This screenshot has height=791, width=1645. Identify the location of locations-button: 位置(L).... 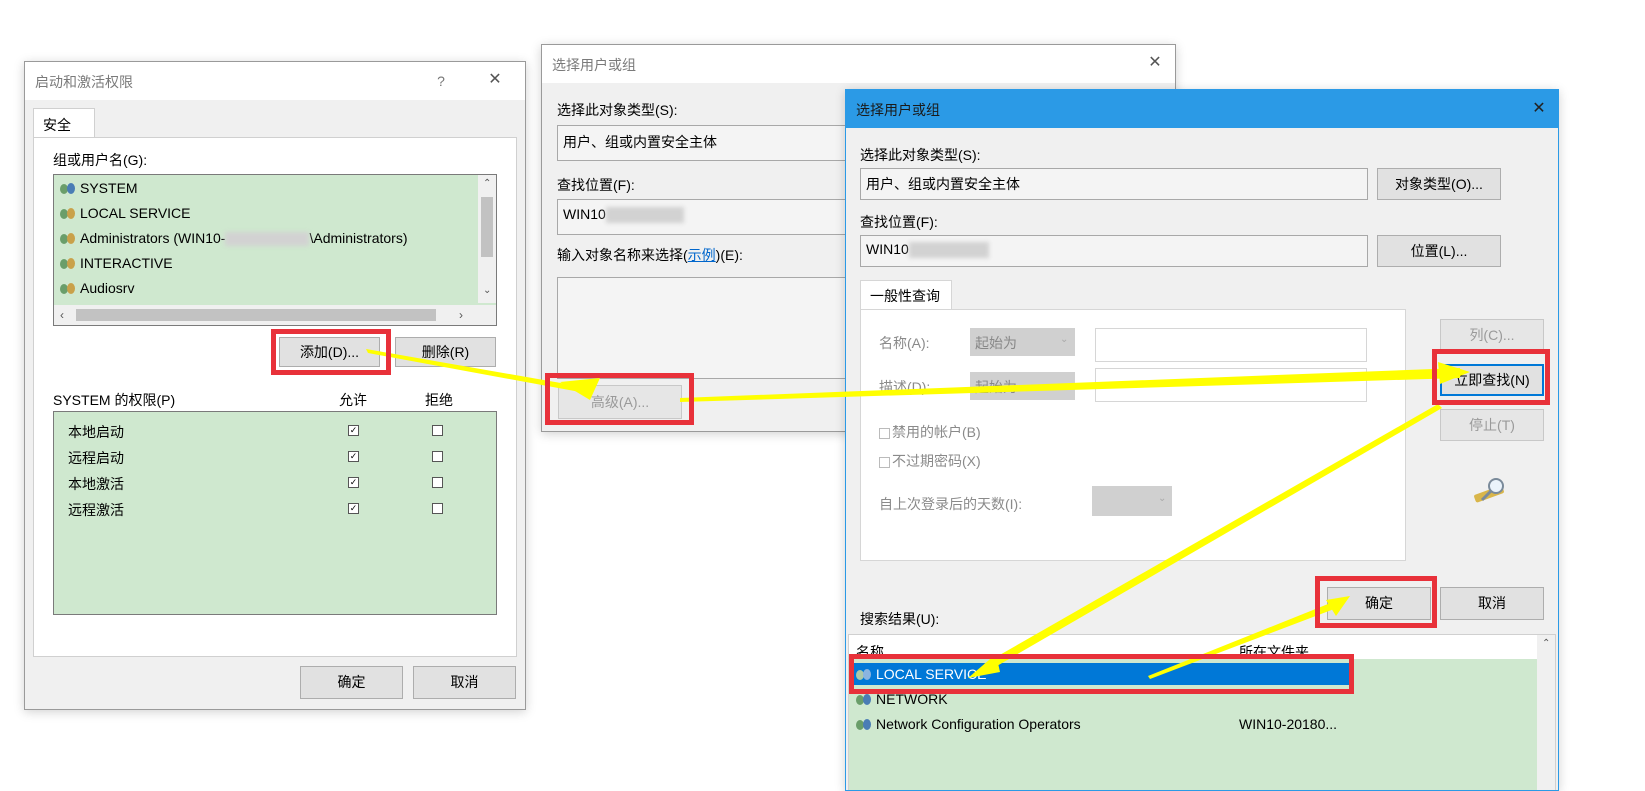
(1439, 251).